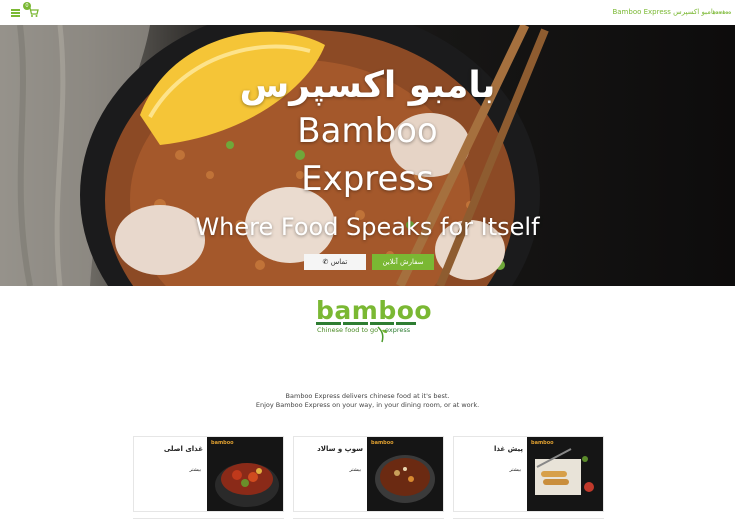 The image size is (735, 522). I want to click on card-category-title: غذای اصلی, so click(183, 449).